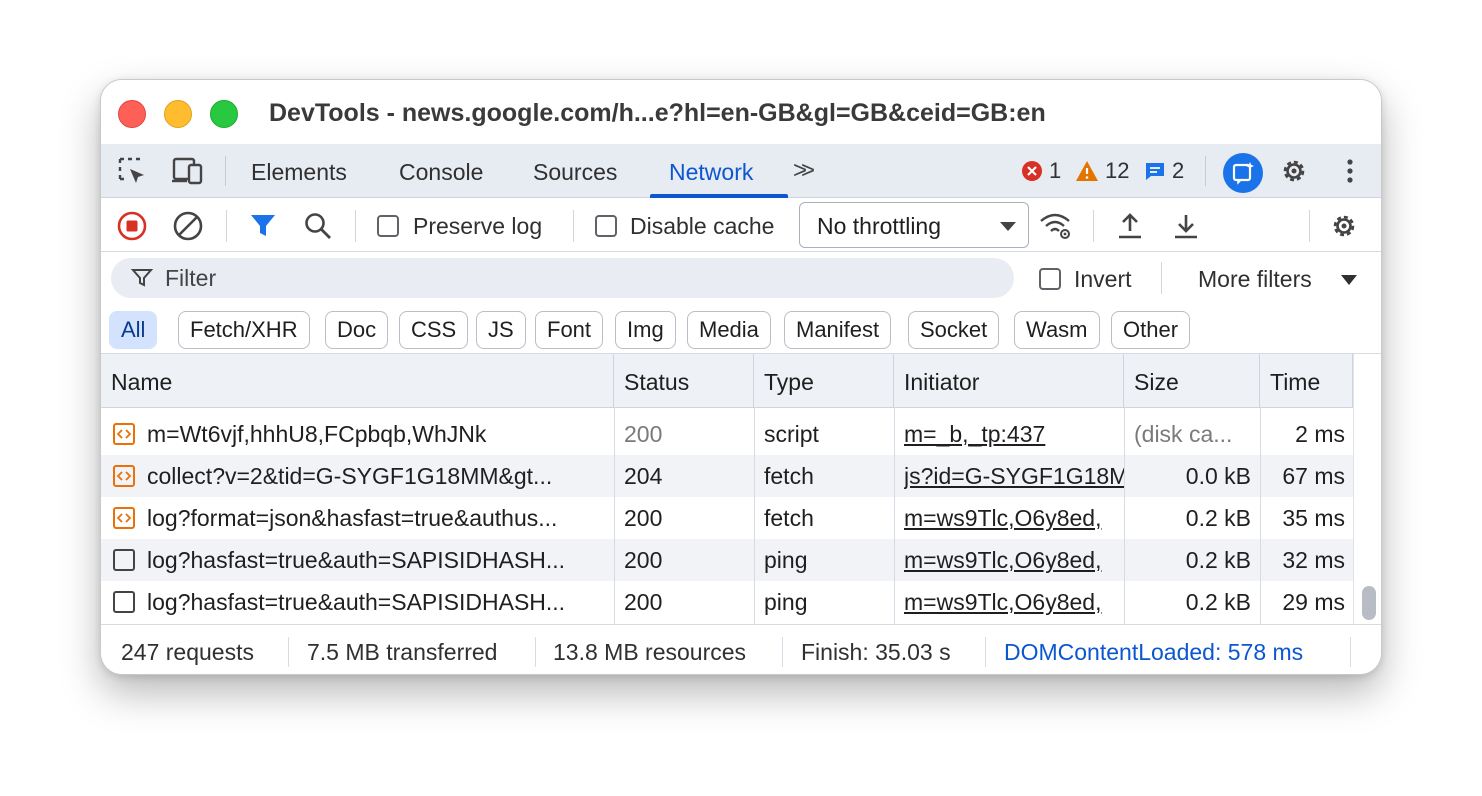 Image resolution: width=1482 pixels, height=796 pixels. Describe the element at coordinates (1087, 171) in the screenshot. I see `warning-icon` at that location.